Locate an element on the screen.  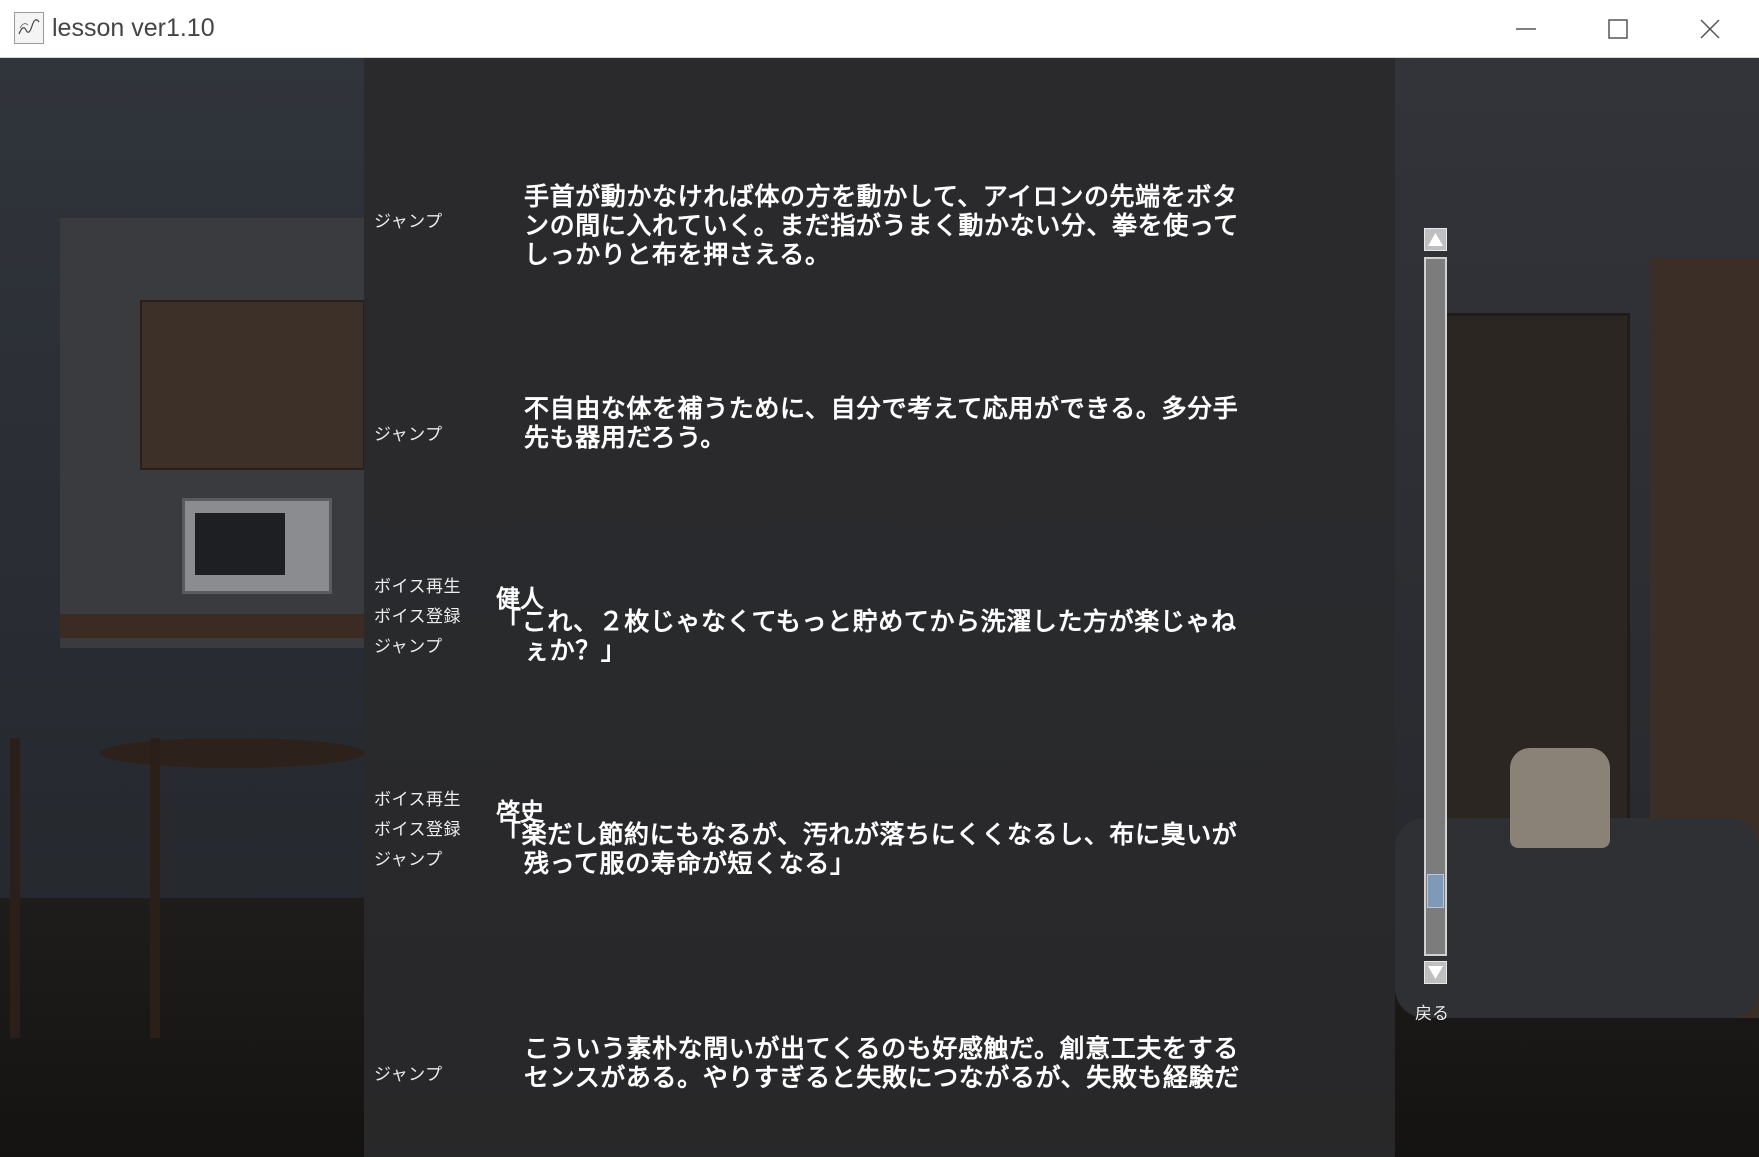
message-line: こういう素朴な問いが出てくるのも好感触だ。創意工夫をする is located at coordinates (881, 1048).